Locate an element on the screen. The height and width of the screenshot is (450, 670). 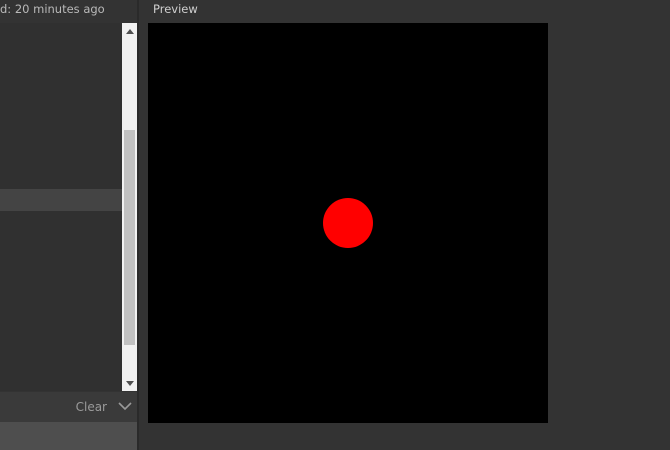
scroll-up-arrow is located at coordinates (129, 31).